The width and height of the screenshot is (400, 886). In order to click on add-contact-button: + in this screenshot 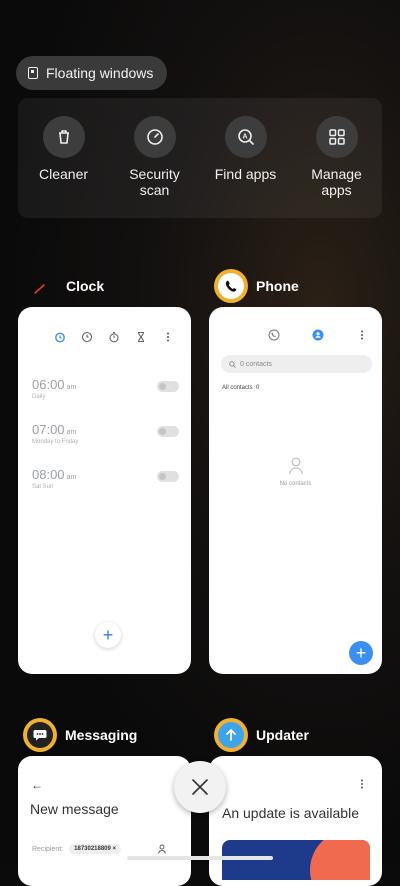, I will do `click(361, 653)`.